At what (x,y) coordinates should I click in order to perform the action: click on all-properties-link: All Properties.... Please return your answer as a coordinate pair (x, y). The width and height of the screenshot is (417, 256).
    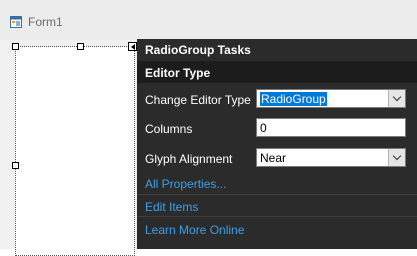
    Looking at the image, I should click on (185, 184).